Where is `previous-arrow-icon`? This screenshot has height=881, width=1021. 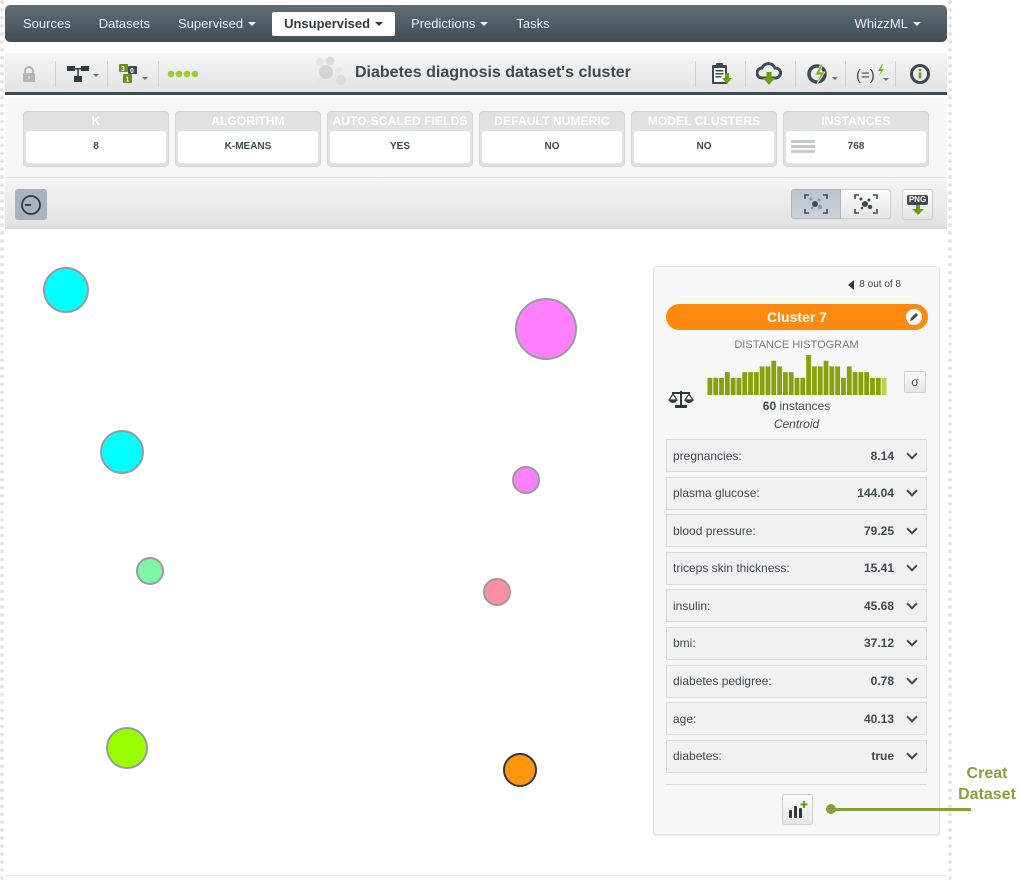 previous-arrow-icon is located at coordinates (851, 284).